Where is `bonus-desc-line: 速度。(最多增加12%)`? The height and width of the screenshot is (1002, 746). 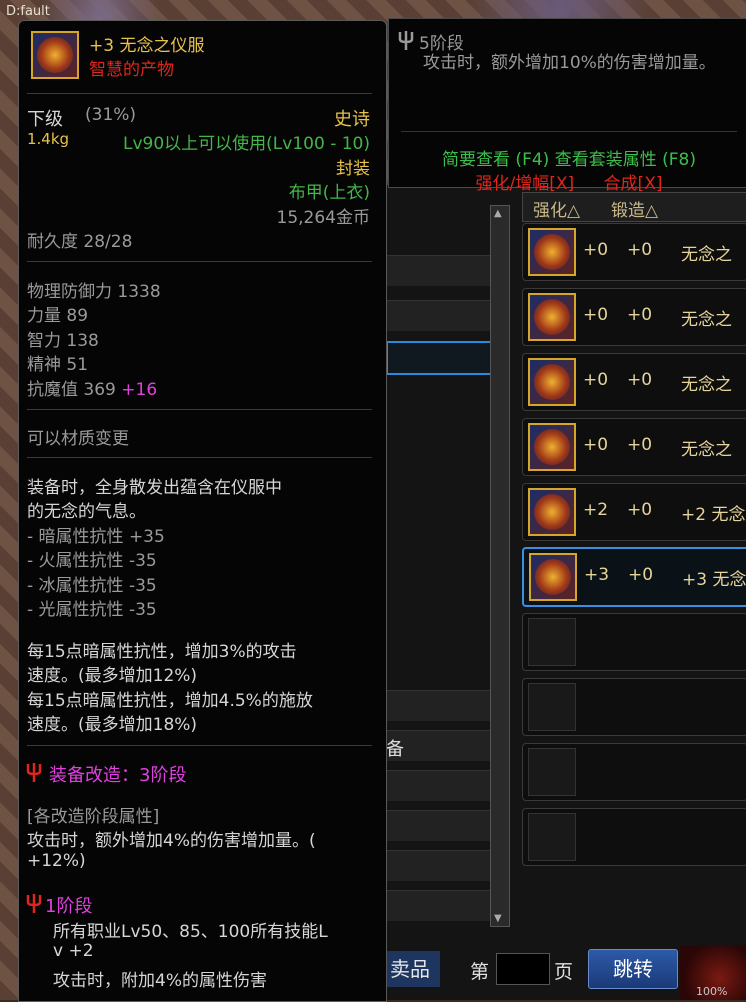
bonus-desc-line: 速度。(最多增加12%) is located at coordinates (112, 676).